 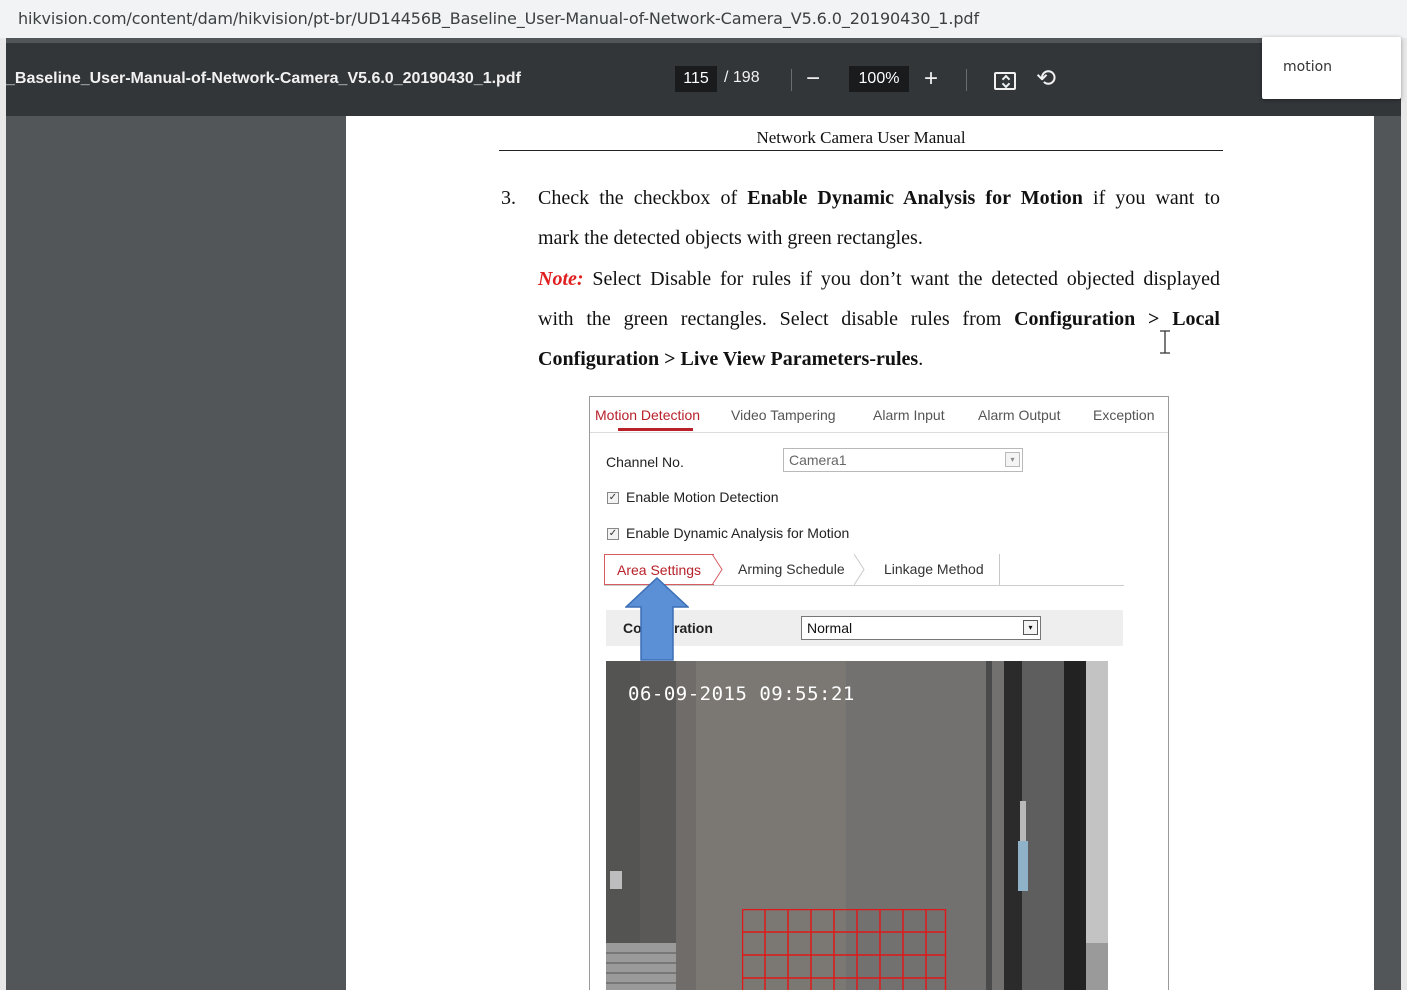 What do you see at coordinates (861, 150) in the screenshot?
I see `header-rule` at bounding box center [861, 150].